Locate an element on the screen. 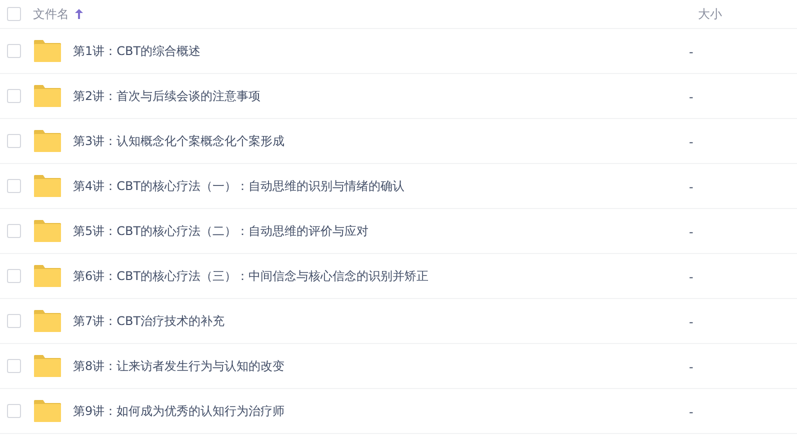  file-name: 第3讲：认知概念化个案概念化个案形成 is located at coordinates (179, 141).